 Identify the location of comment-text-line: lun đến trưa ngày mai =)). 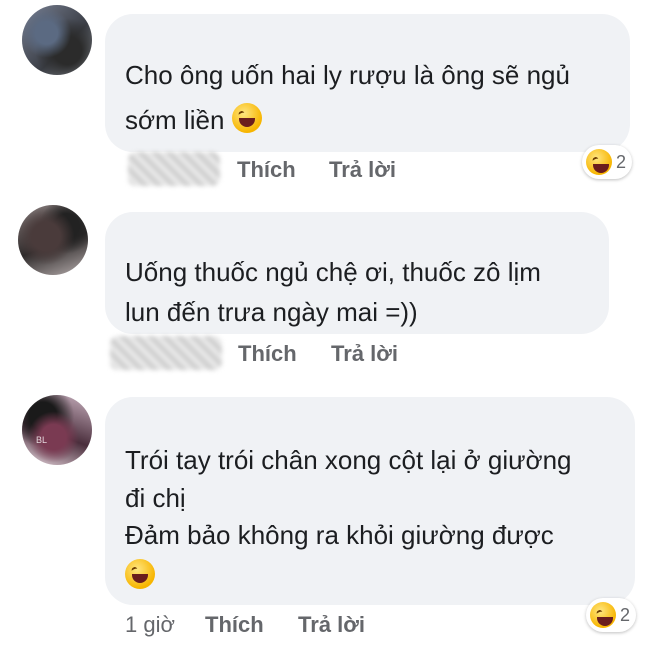
(271, 312).